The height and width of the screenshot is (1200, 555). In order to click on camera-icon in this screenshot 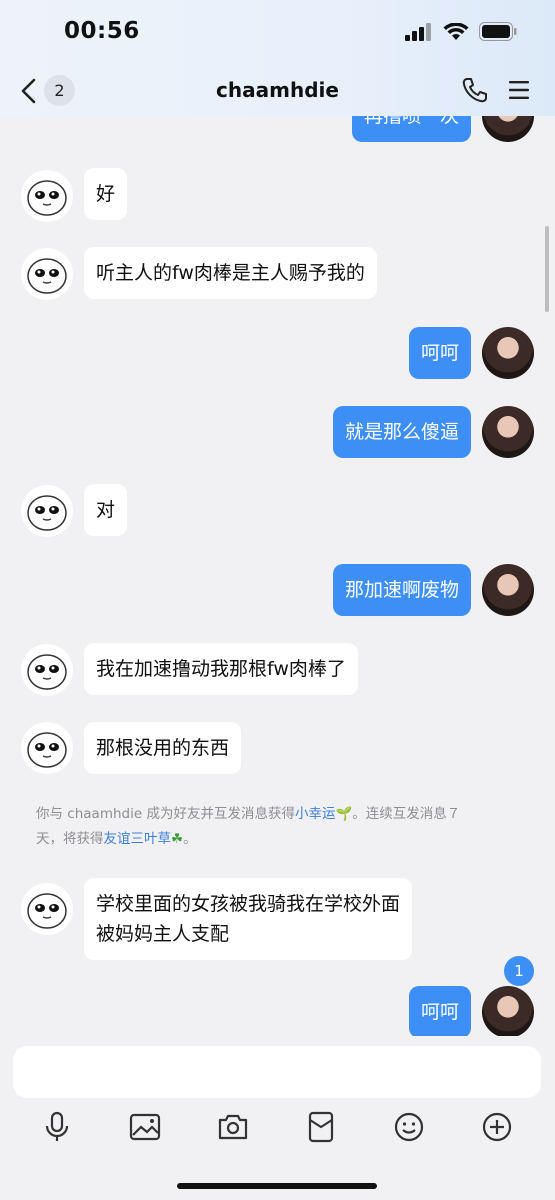, I will do `click(233, 1127)`.